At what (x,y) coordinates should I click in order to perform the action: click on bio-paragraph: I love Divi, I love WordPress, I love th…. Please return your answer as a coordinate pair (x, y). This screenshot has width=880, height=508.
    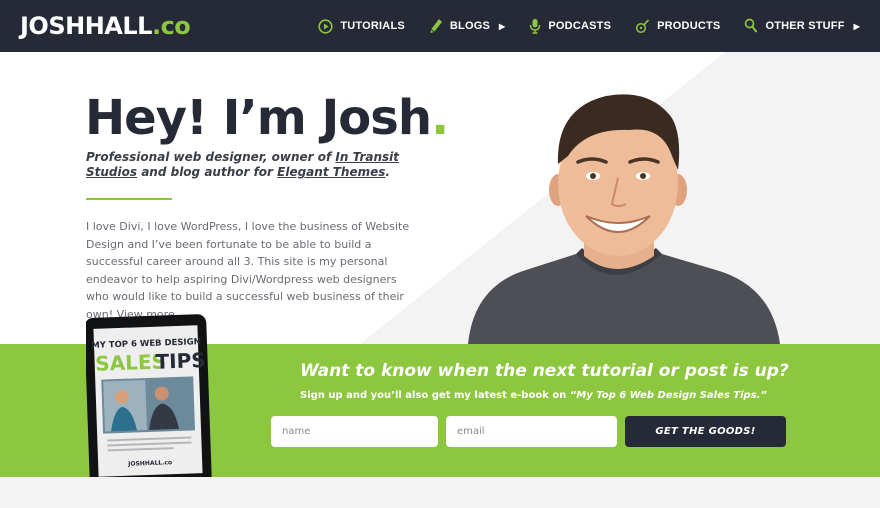
    Looking at the image, I should click on (248, 270).